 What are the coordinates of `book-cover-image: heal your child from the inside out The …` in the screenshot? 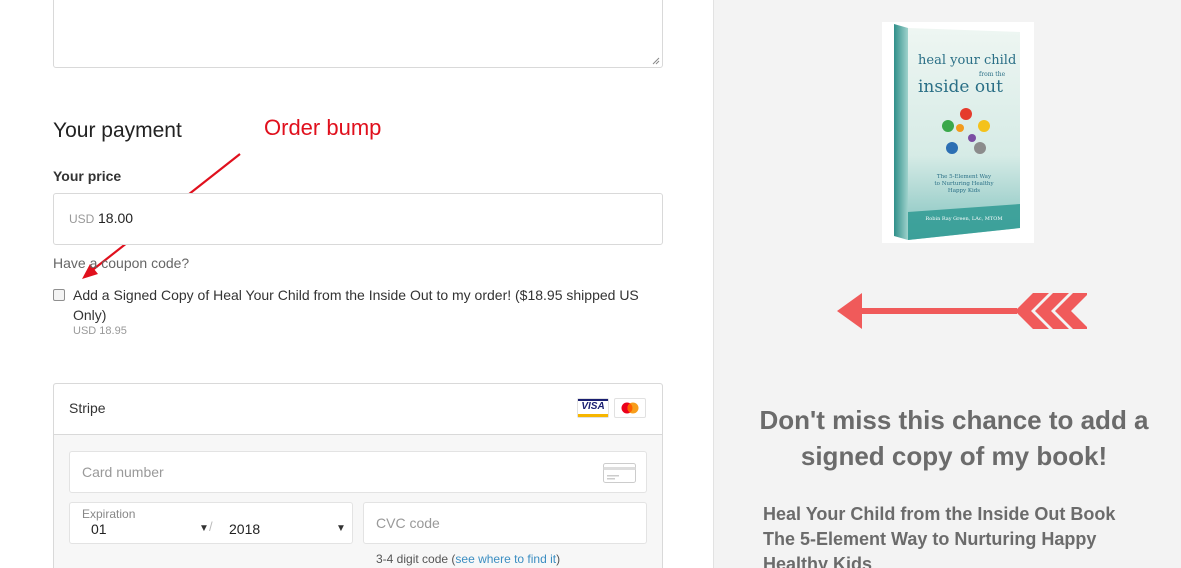 It's located at (958, 132).